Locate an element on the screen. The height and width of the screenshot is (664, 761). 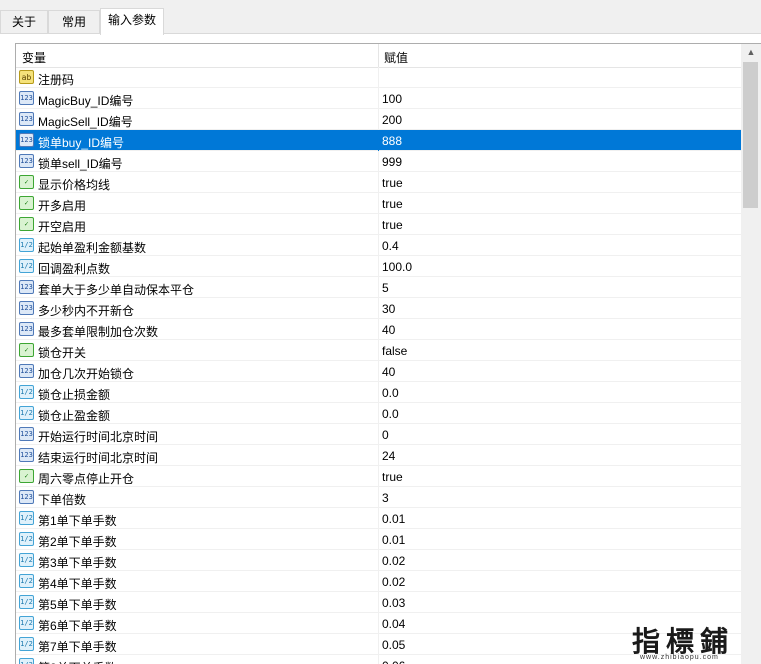
parameter-name: 锁单sell_ID编号 is located at coordinates (80, 164).